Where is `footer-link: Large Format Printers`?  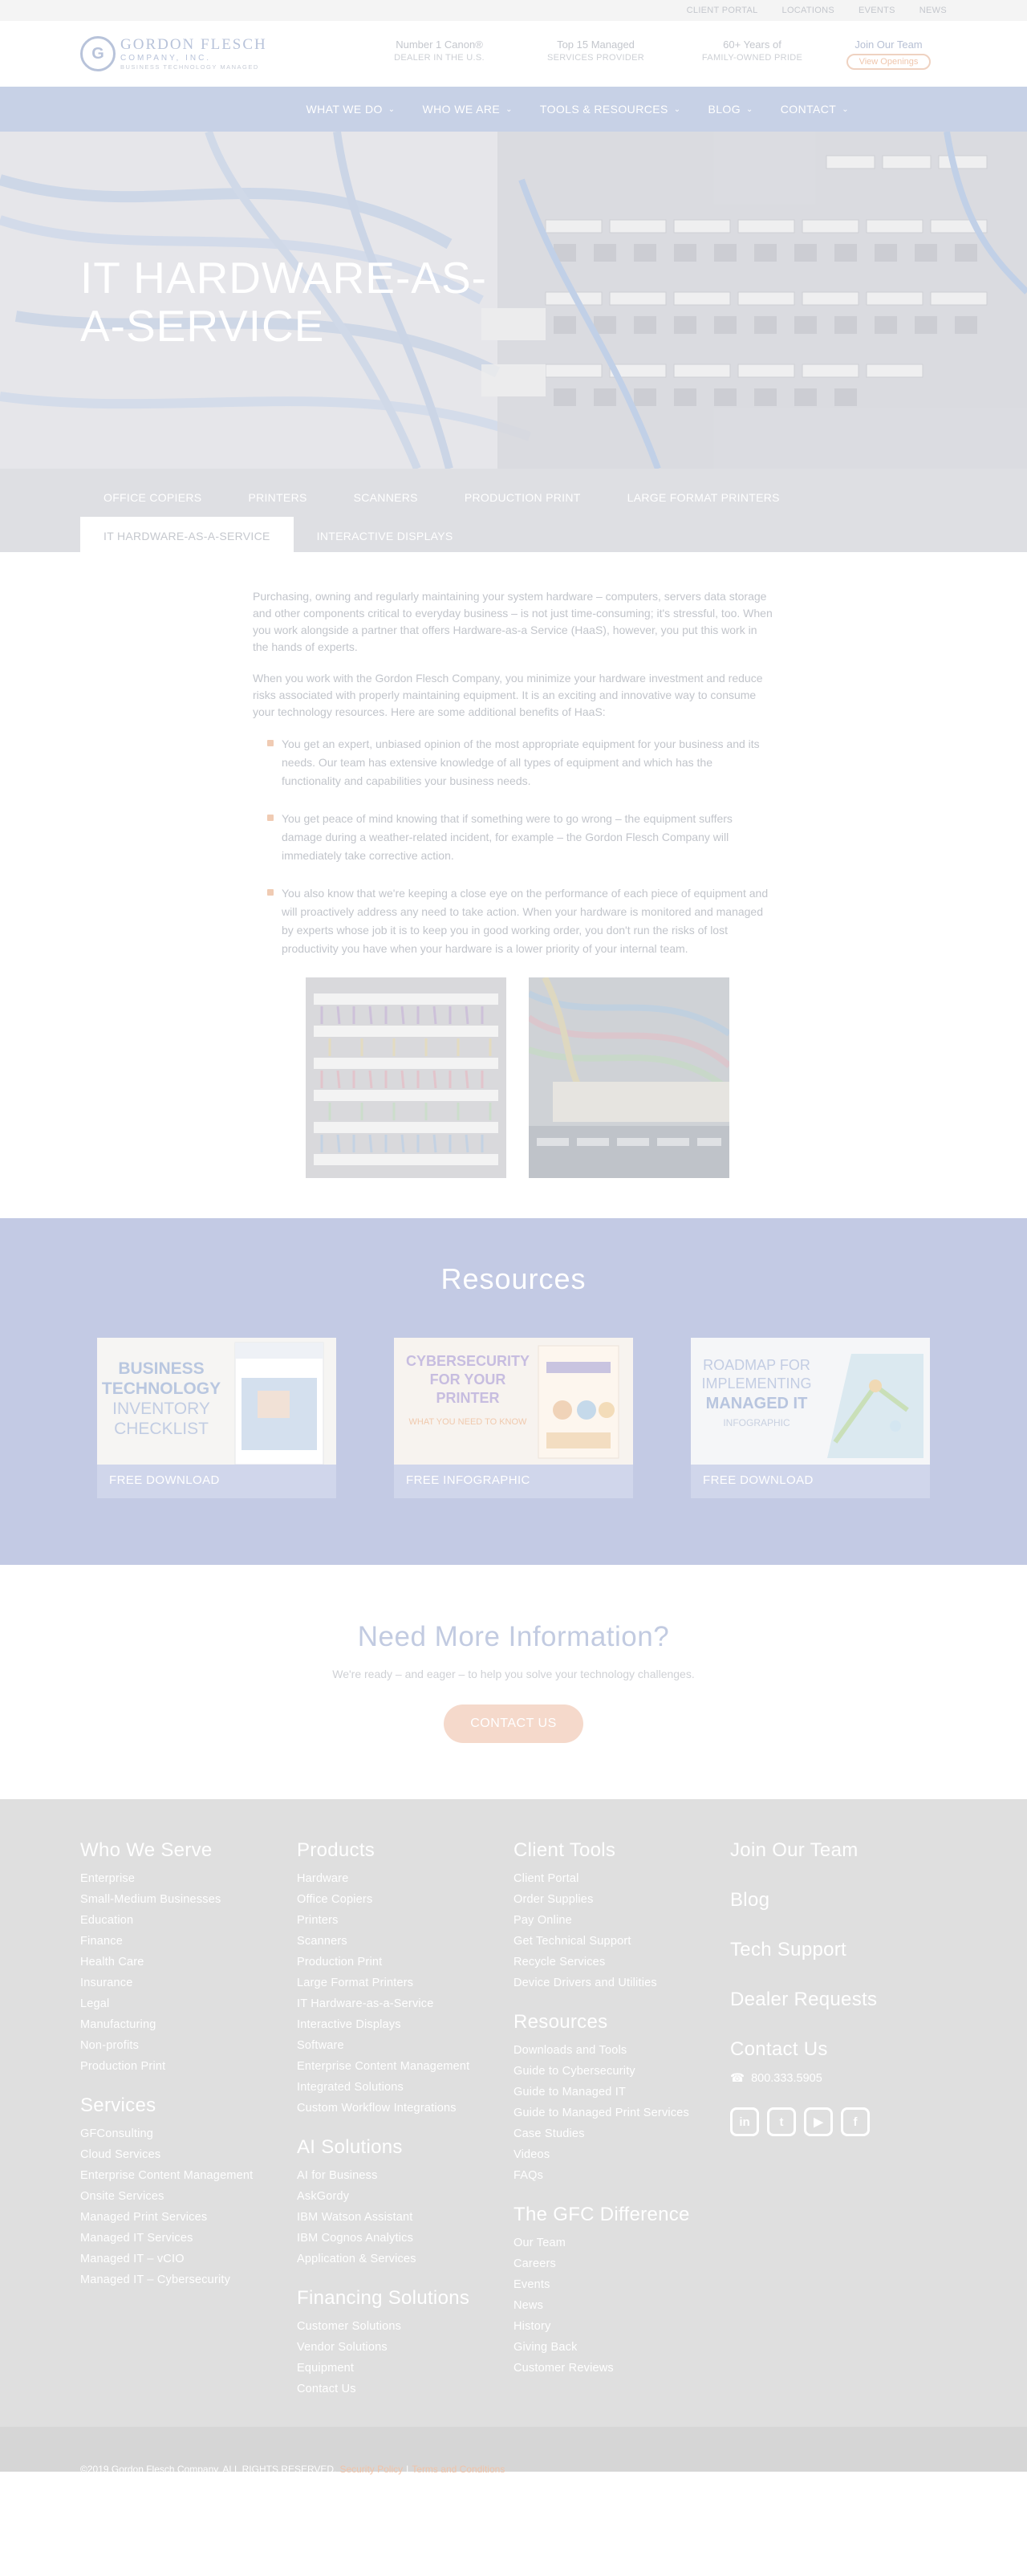
footer-link: Large Format Printers is located at coordinates (402, 1983).